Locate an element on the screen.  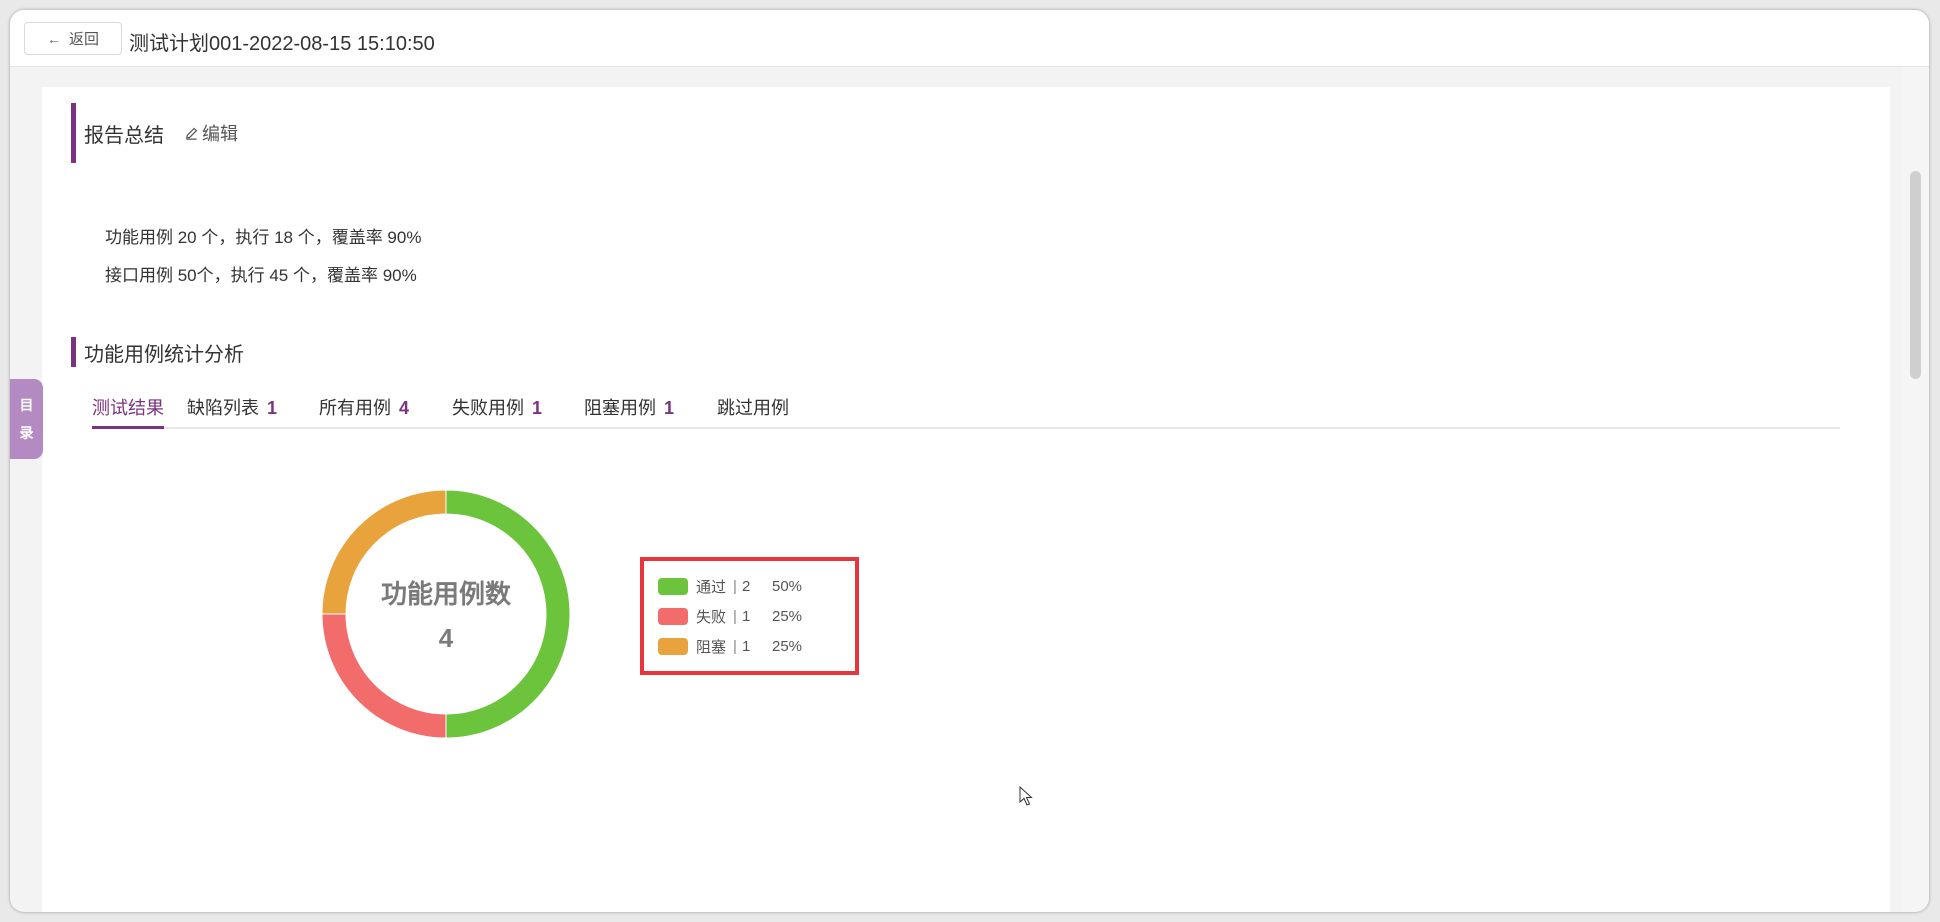
top-bar: ← 返回 测试计划001-2022-08-15 15:10:50 is located at coordinates (969, 38).